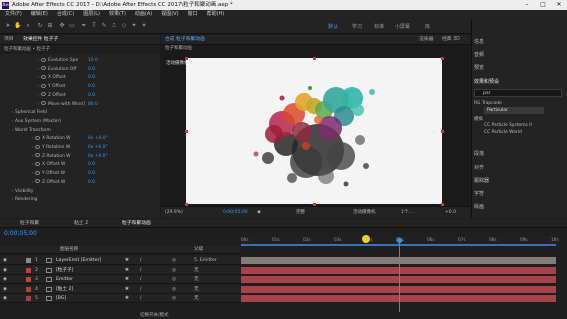  Describe the element at coordinates (39, 14) in the screenshot. I see `menu-edit: 编辑(E)` at that location.